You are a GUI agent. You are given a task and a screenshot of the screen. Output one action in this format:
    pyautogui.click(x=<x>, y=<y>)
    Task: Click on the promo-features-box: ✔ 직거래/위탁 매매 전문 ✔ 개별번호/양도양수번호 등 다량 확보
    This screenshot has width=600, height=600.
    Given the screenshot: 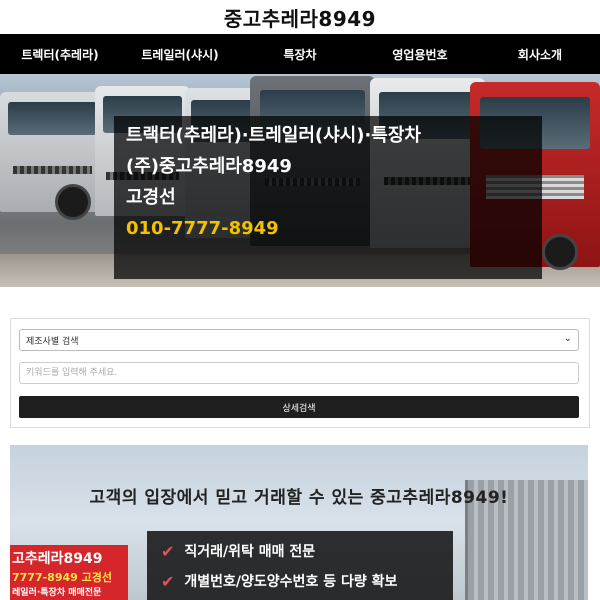 What is the action you would take?
    pyautogui.click(x=300, y=565)
    